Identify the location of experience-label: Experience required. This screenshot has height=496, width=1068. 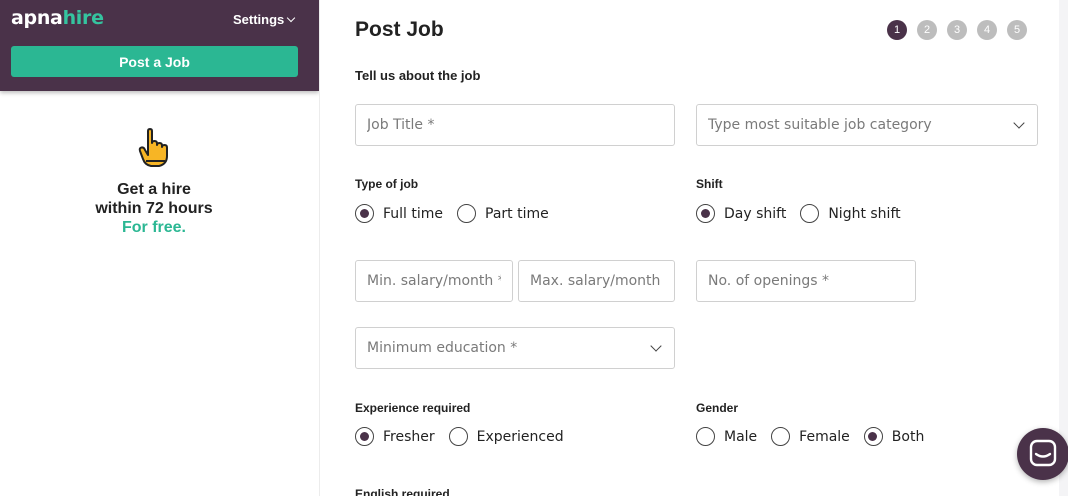
(413, 408).